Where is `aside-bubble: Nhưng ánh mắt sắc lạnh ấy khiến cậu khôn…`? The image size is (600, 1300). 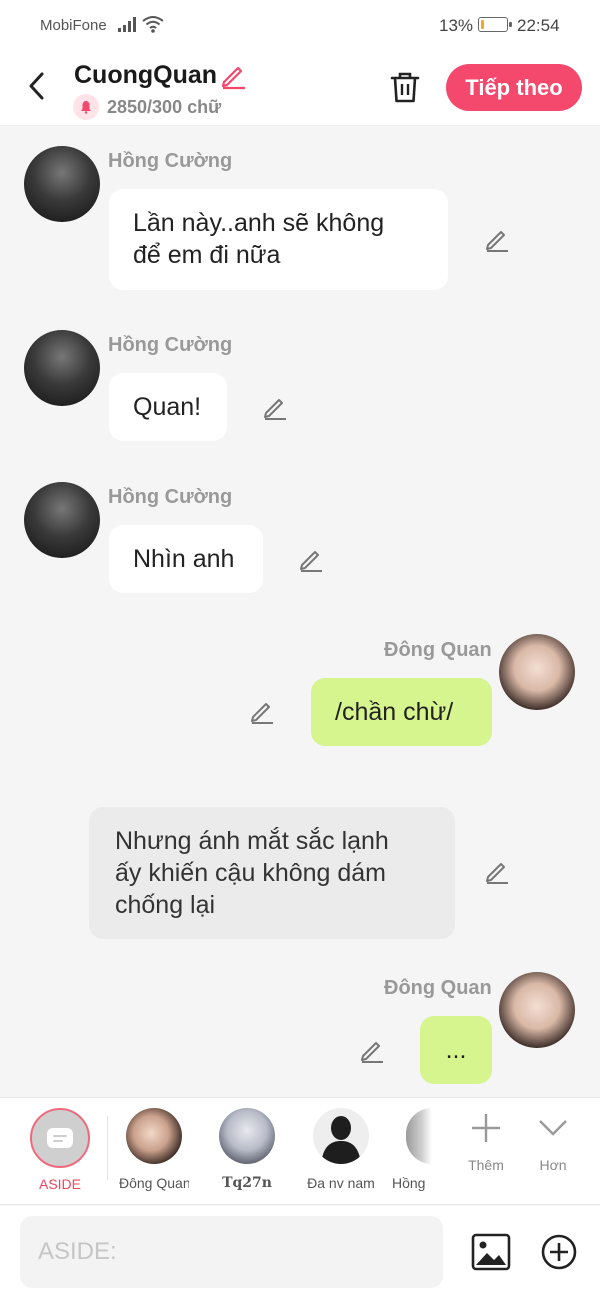 aside-bubble: Nhưng ánh mắt sắc lạnh ấy khiến cậu khôn… is located at coordinates (272, 873).